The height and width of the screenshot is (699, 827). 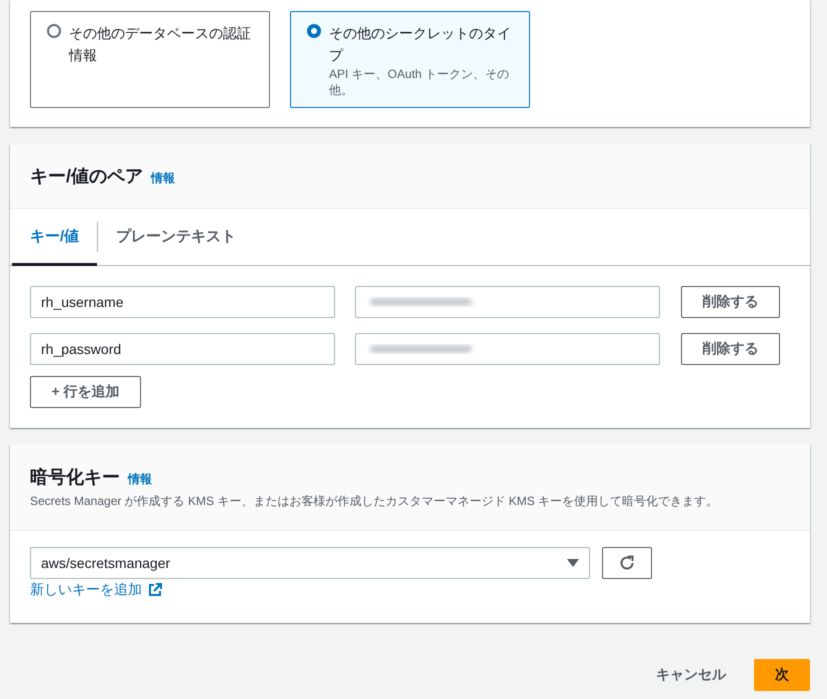 What do you see at coordinates (419, 82) in the screenshot?
I see `option-description: API キー、OAuth トークン、その他。` at bounding box center [419, 82].